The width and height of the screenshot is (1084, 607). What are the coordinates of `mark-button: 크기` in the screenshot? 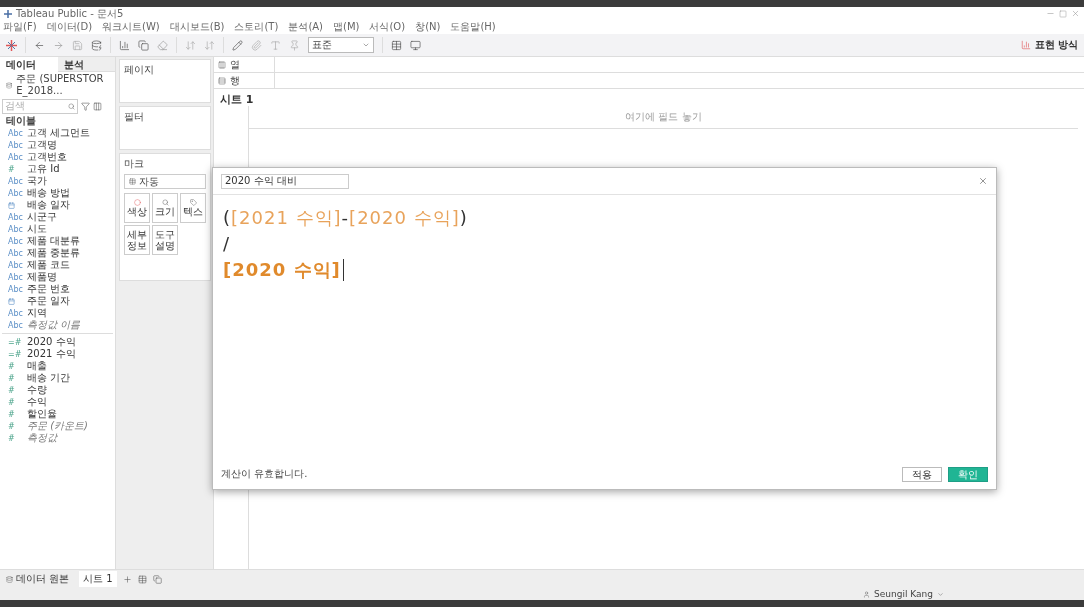 It's located at (165, 208).